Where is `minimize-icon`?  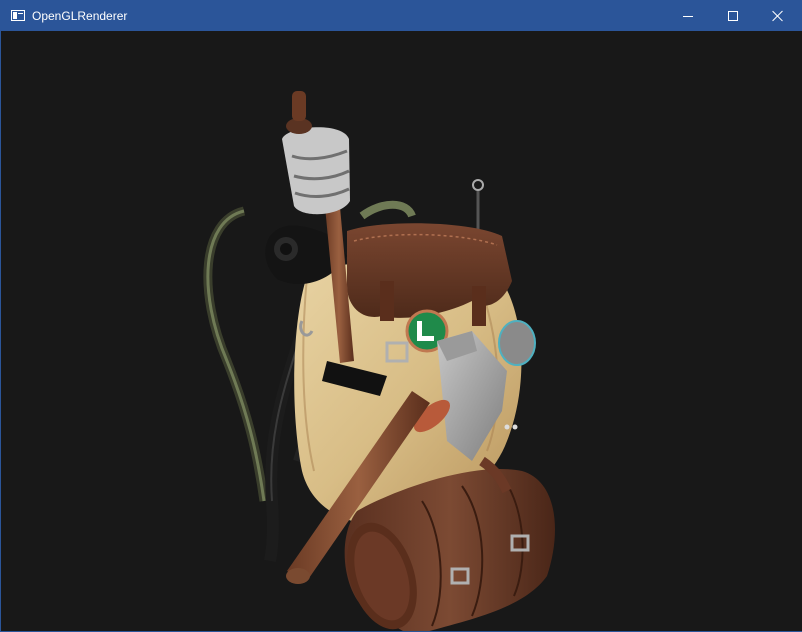
minimize-icon is located at coordinates (688, 16).